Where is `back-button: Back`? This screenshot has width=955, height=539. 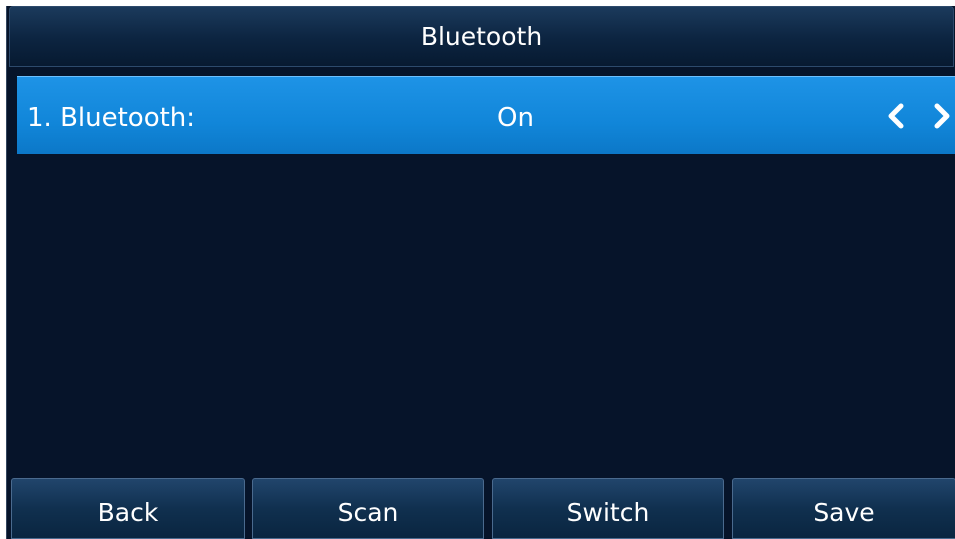
back-button: Back is located at coordinates (128, 508).